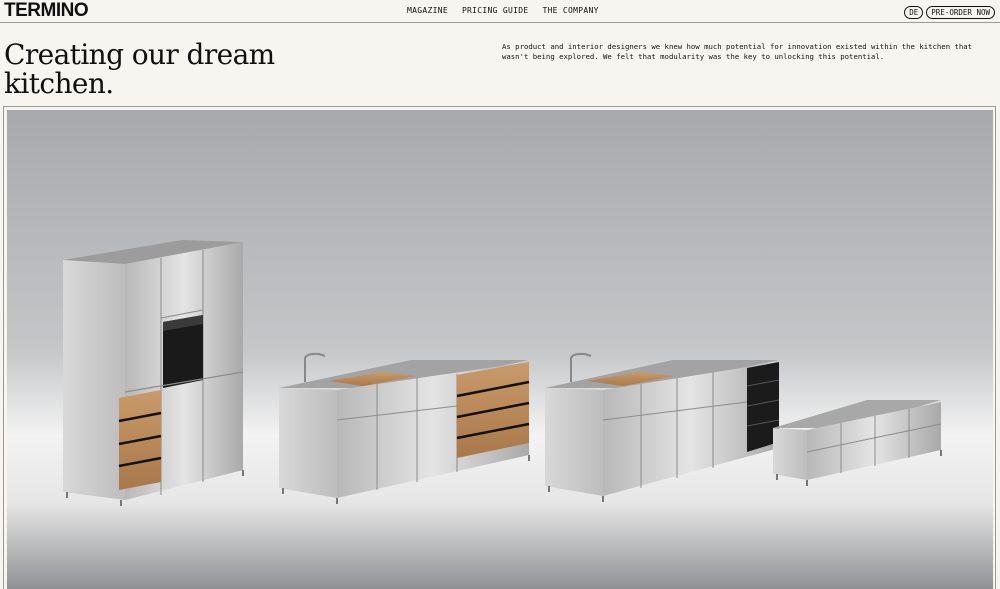 This screenshot has height=589, width=1000. Describe the element at coordinates (570, 10) in the screenshot. I see `nav-item-the-company: THE COMPANY` at that location.